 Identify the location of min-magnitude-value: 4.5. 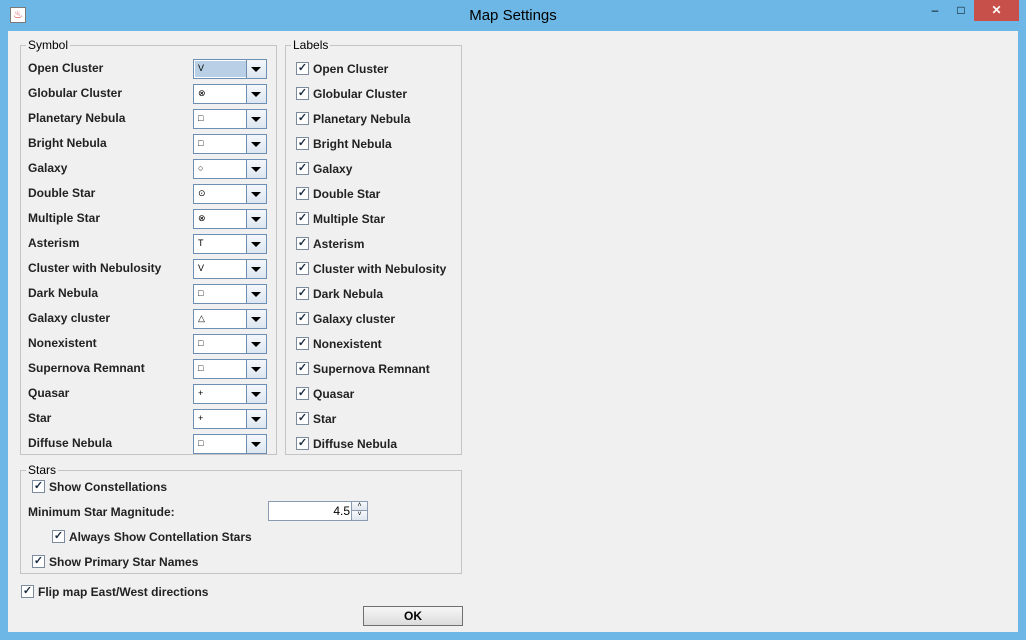
(341, 511).